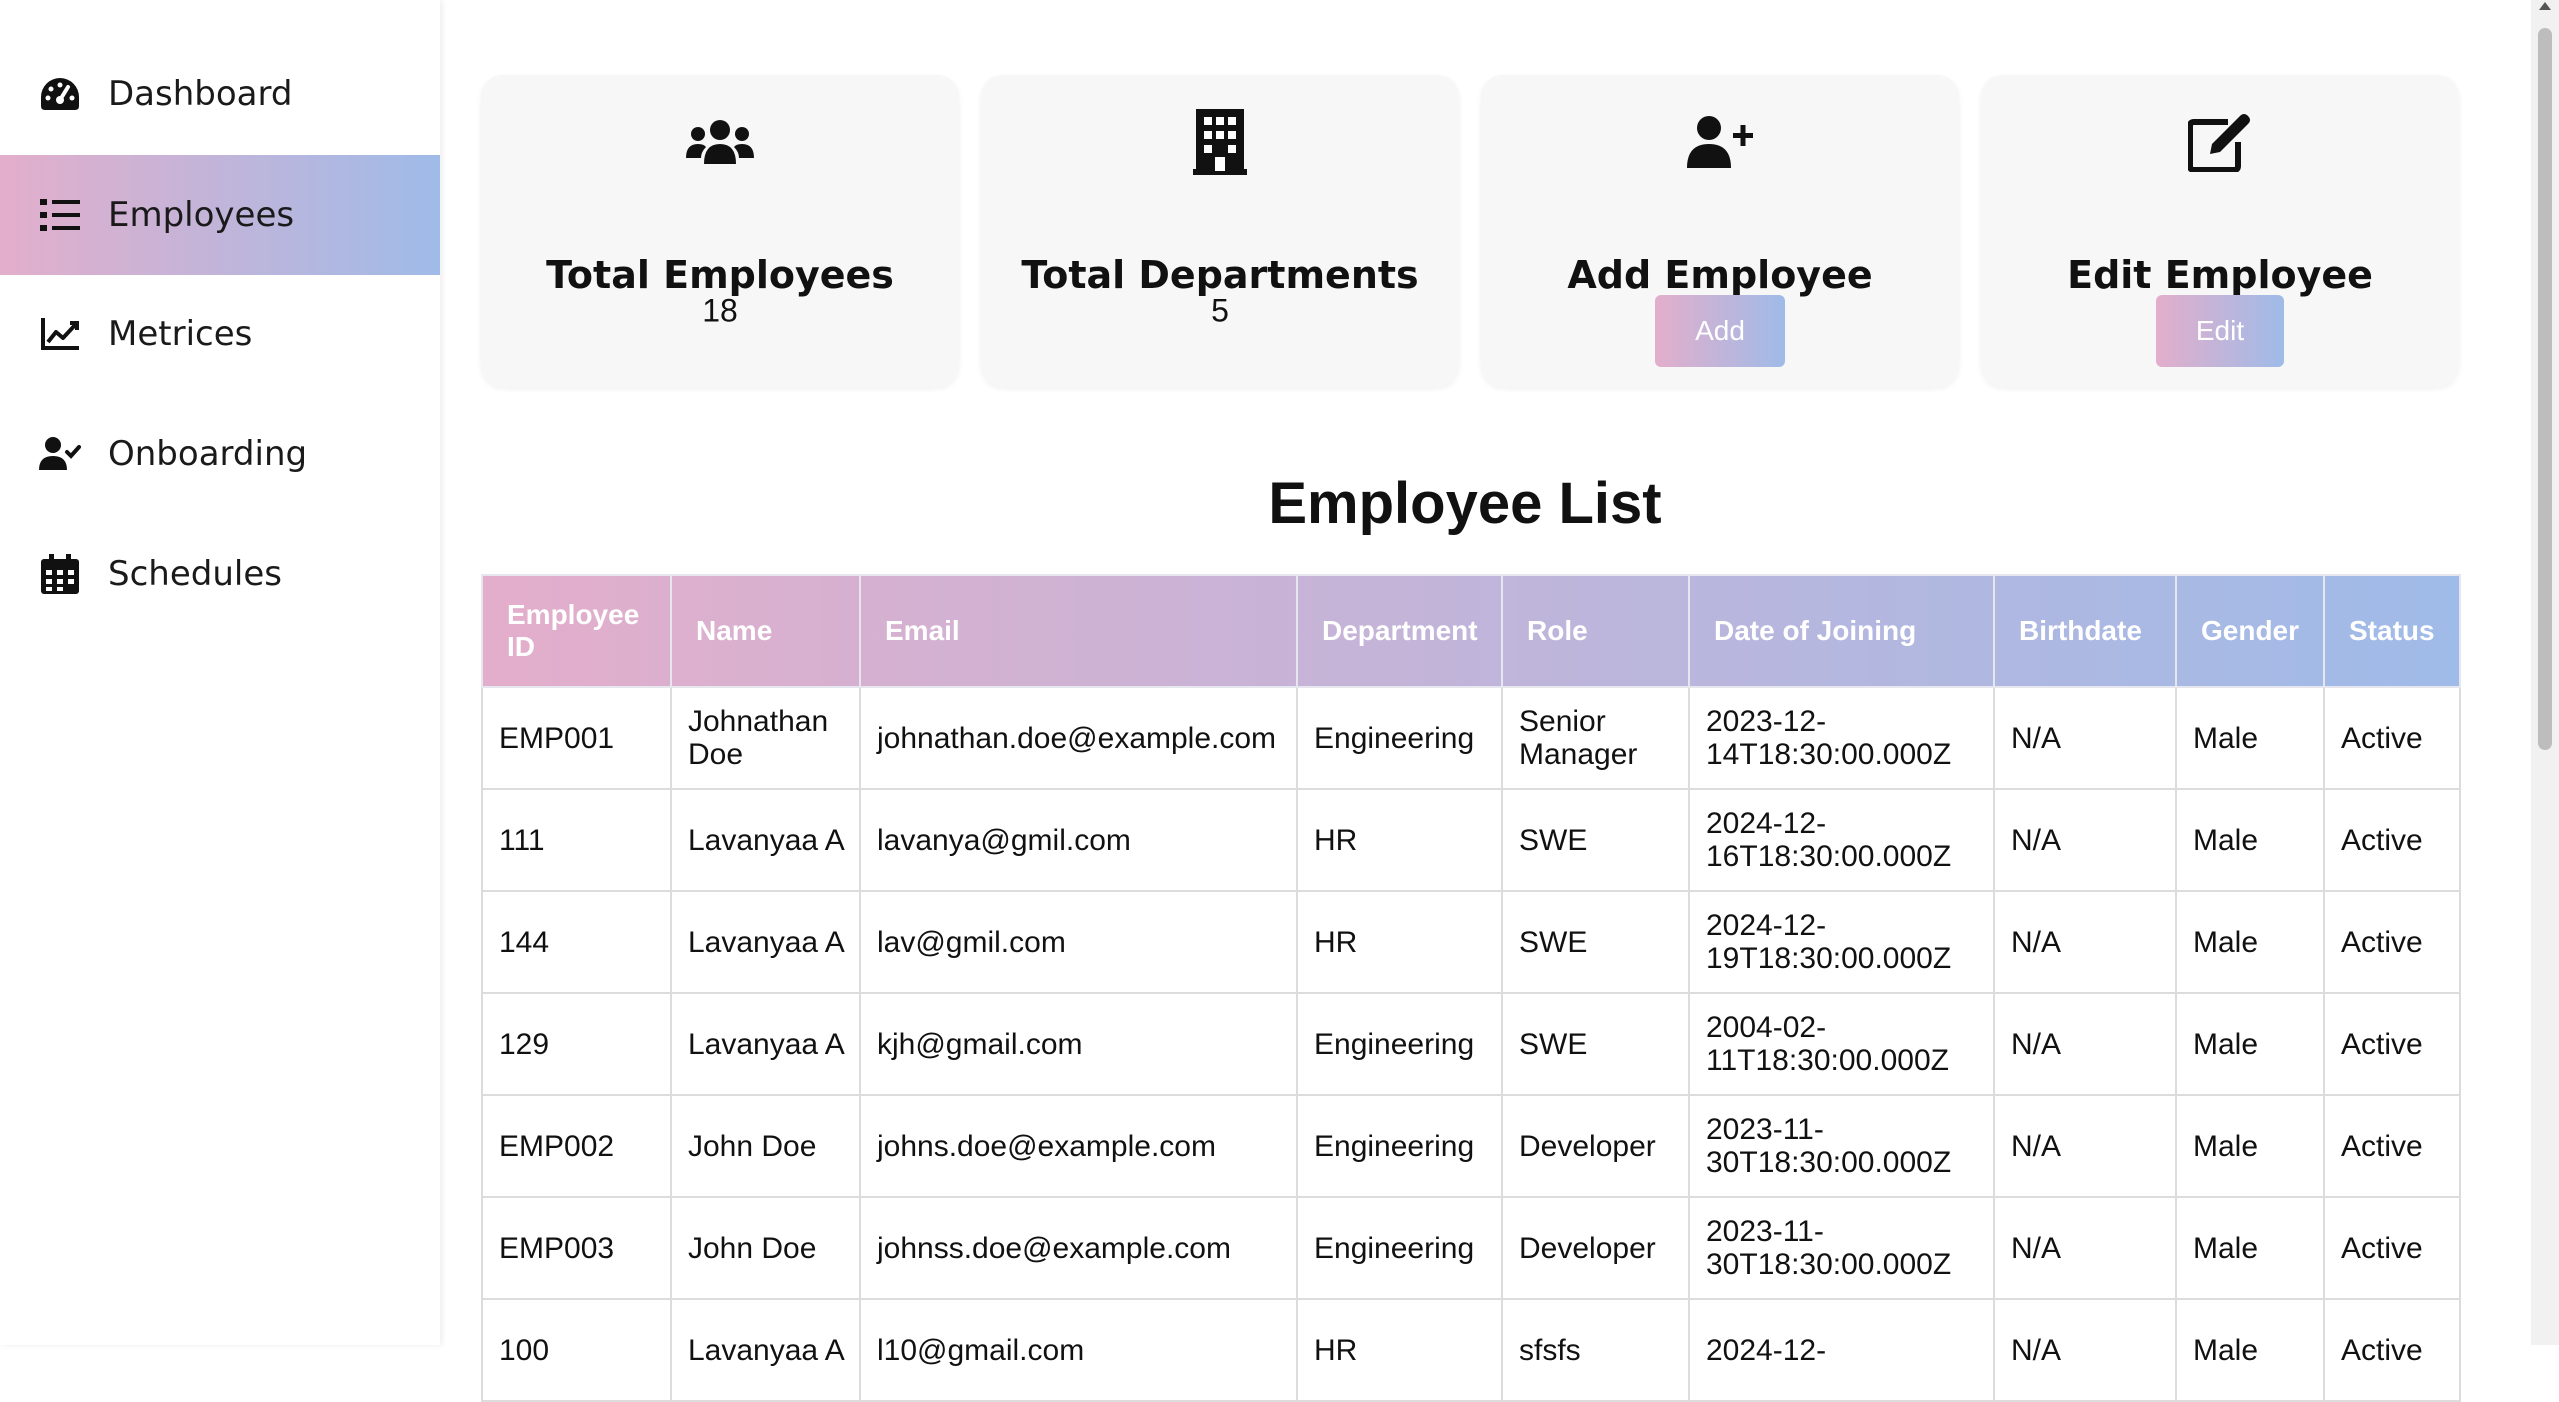  Describe the element at coordinates (2220, 331) in the screenshot. I see `edit-employee-button: Edit` at that location.